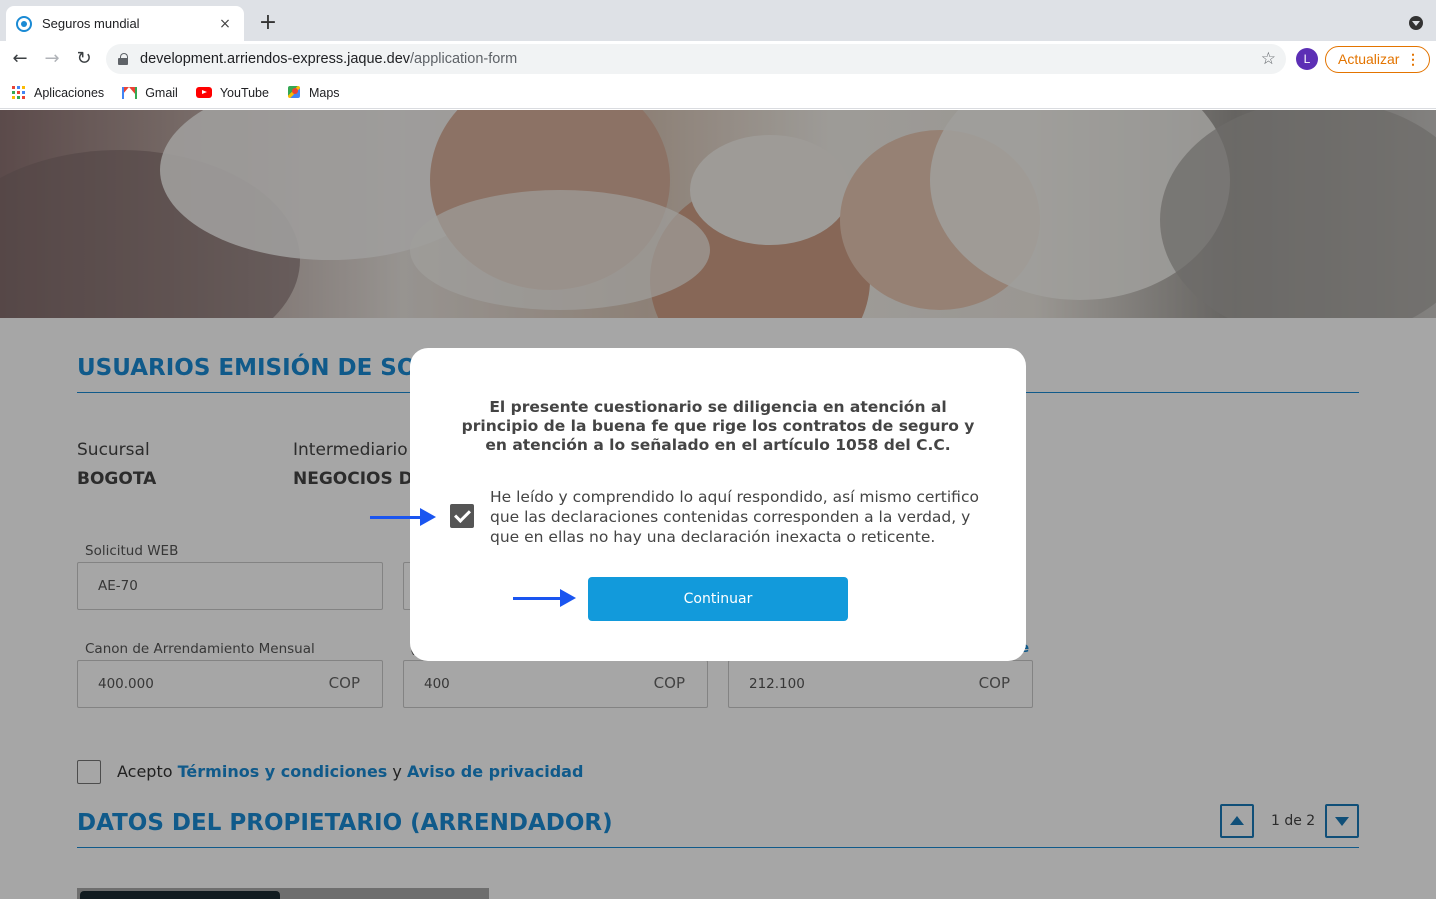 Image resolution: width=1436 pixels, height=899 pixels. I want to click on url-path: /application-form, so click(464, 59).